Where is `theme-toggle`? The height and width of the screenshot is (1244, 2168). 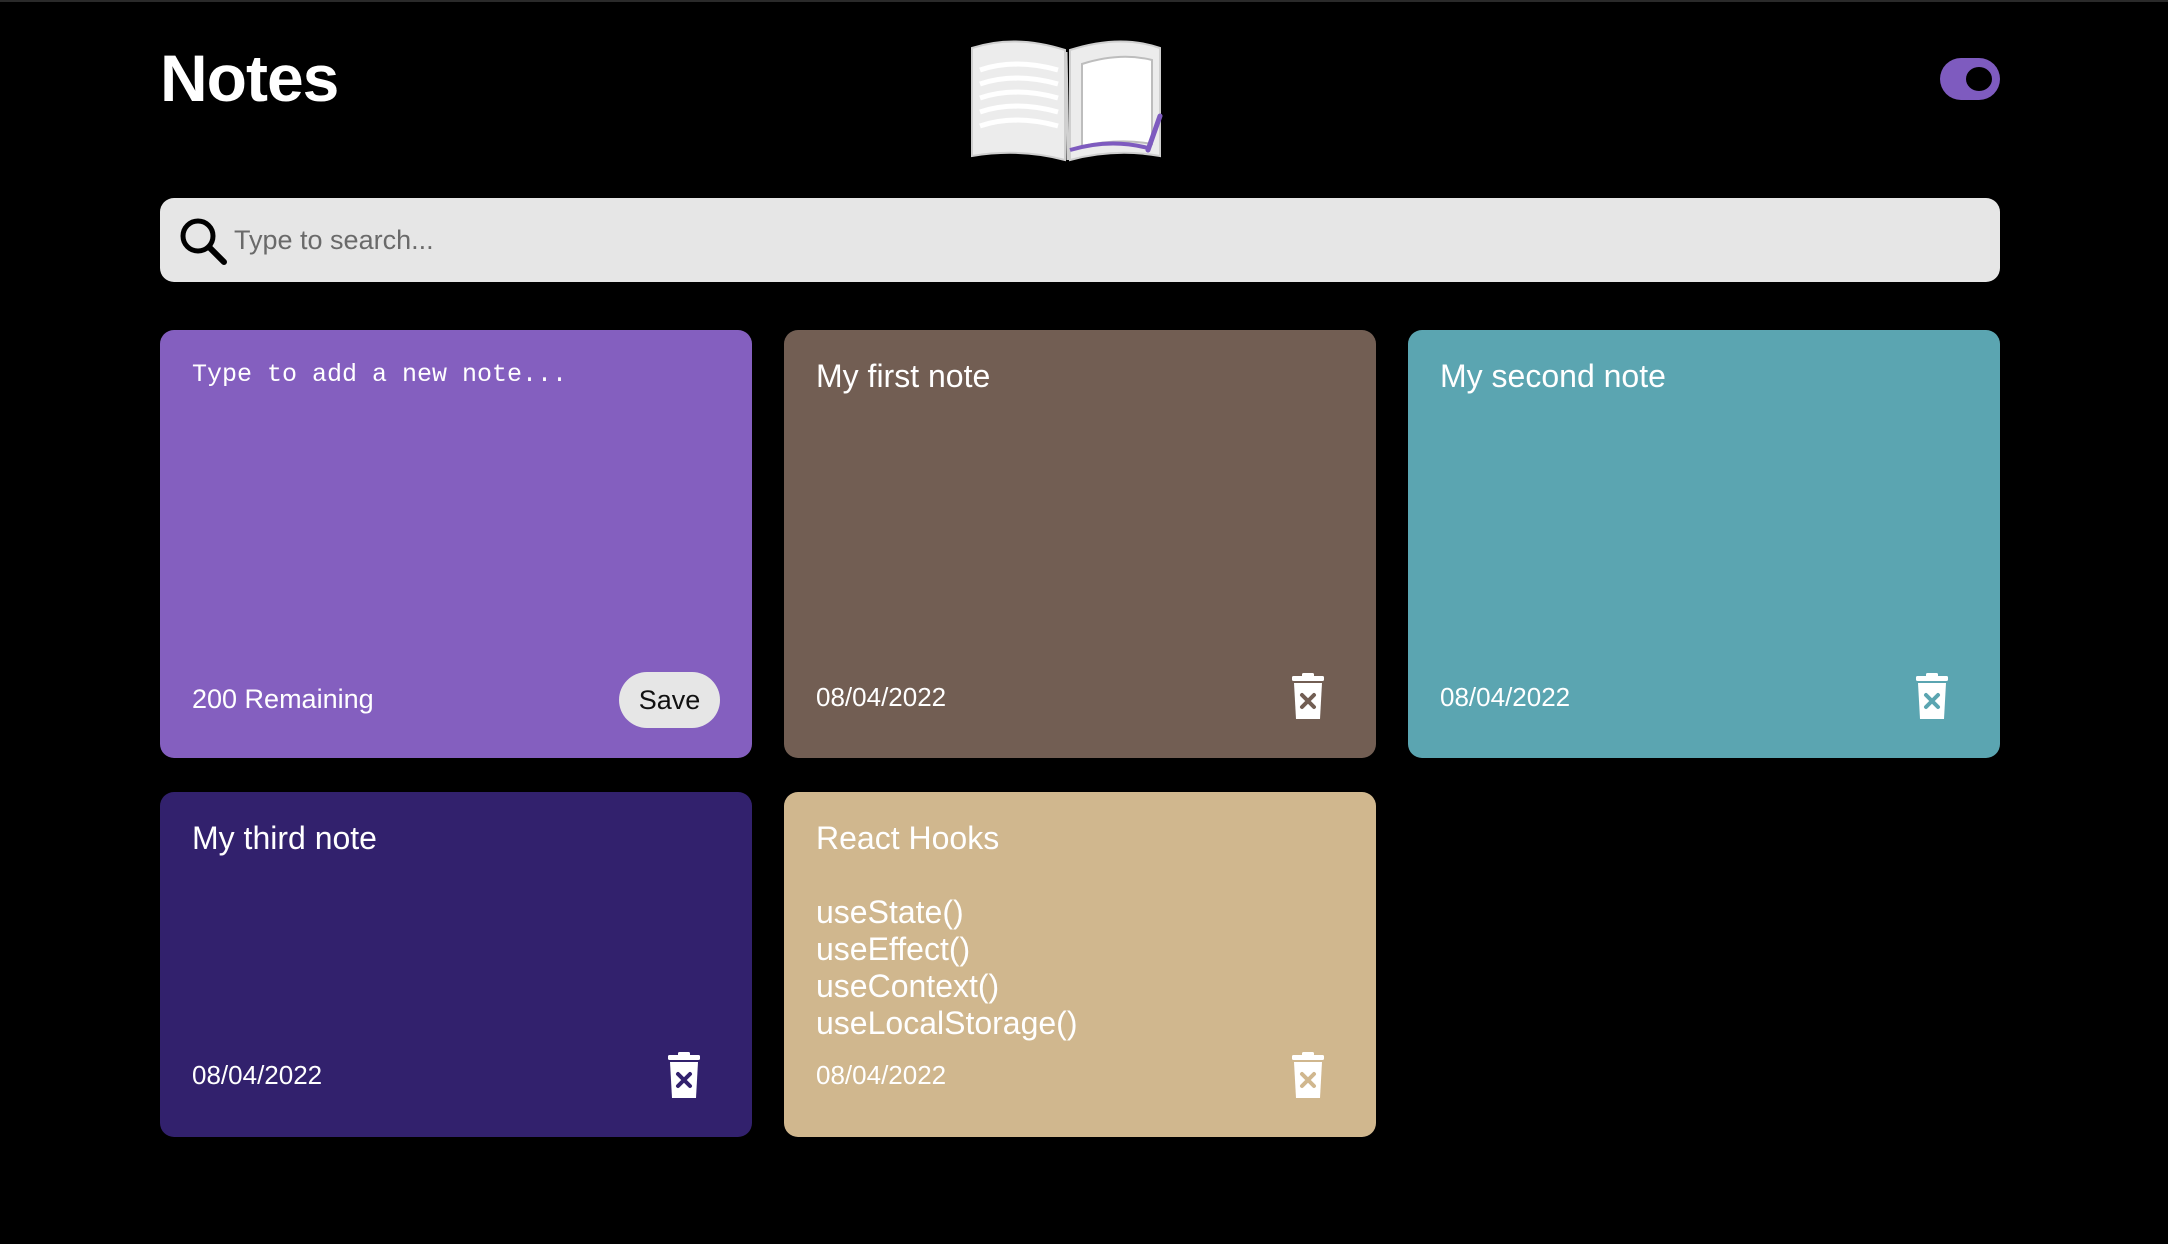 theme-toggle is located at coordinates (1970, 79).